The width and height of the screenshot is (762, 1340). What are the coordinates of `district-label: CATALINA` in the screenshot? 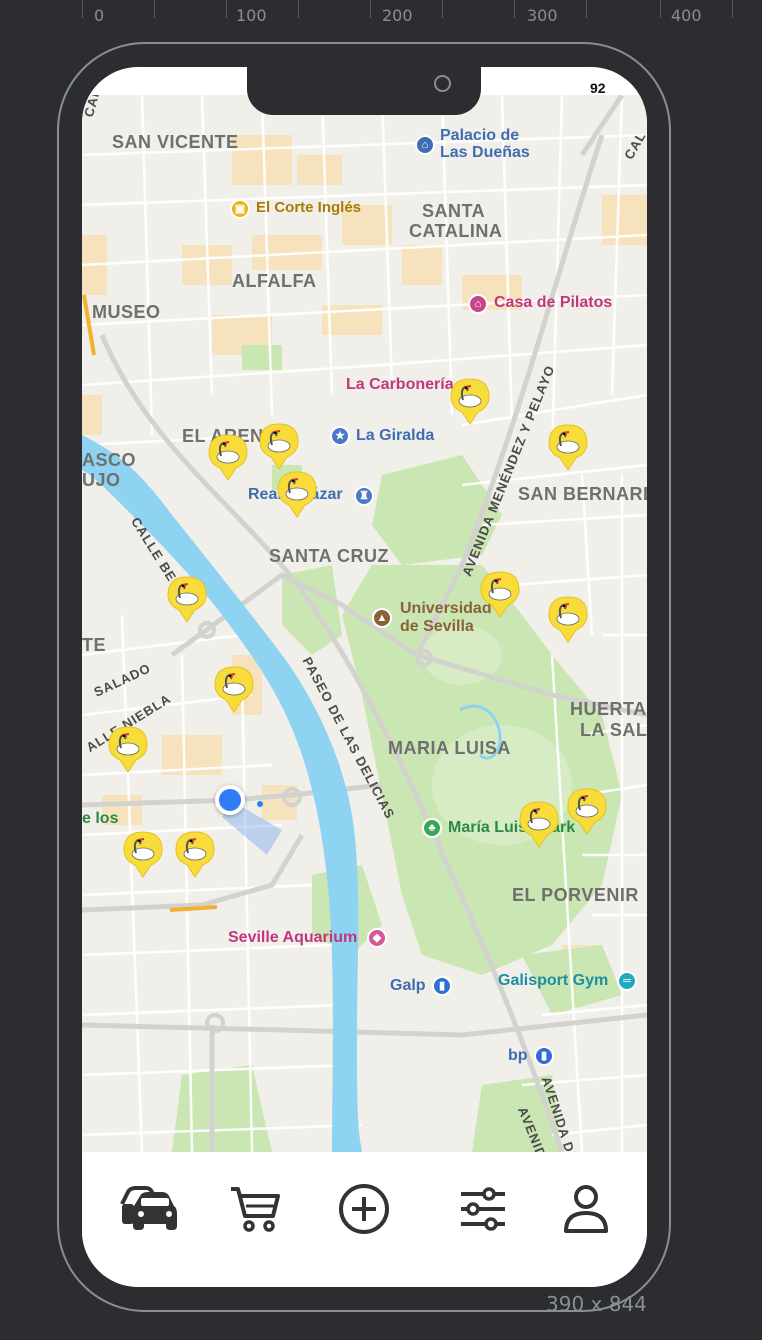 It's located at (456, 231).